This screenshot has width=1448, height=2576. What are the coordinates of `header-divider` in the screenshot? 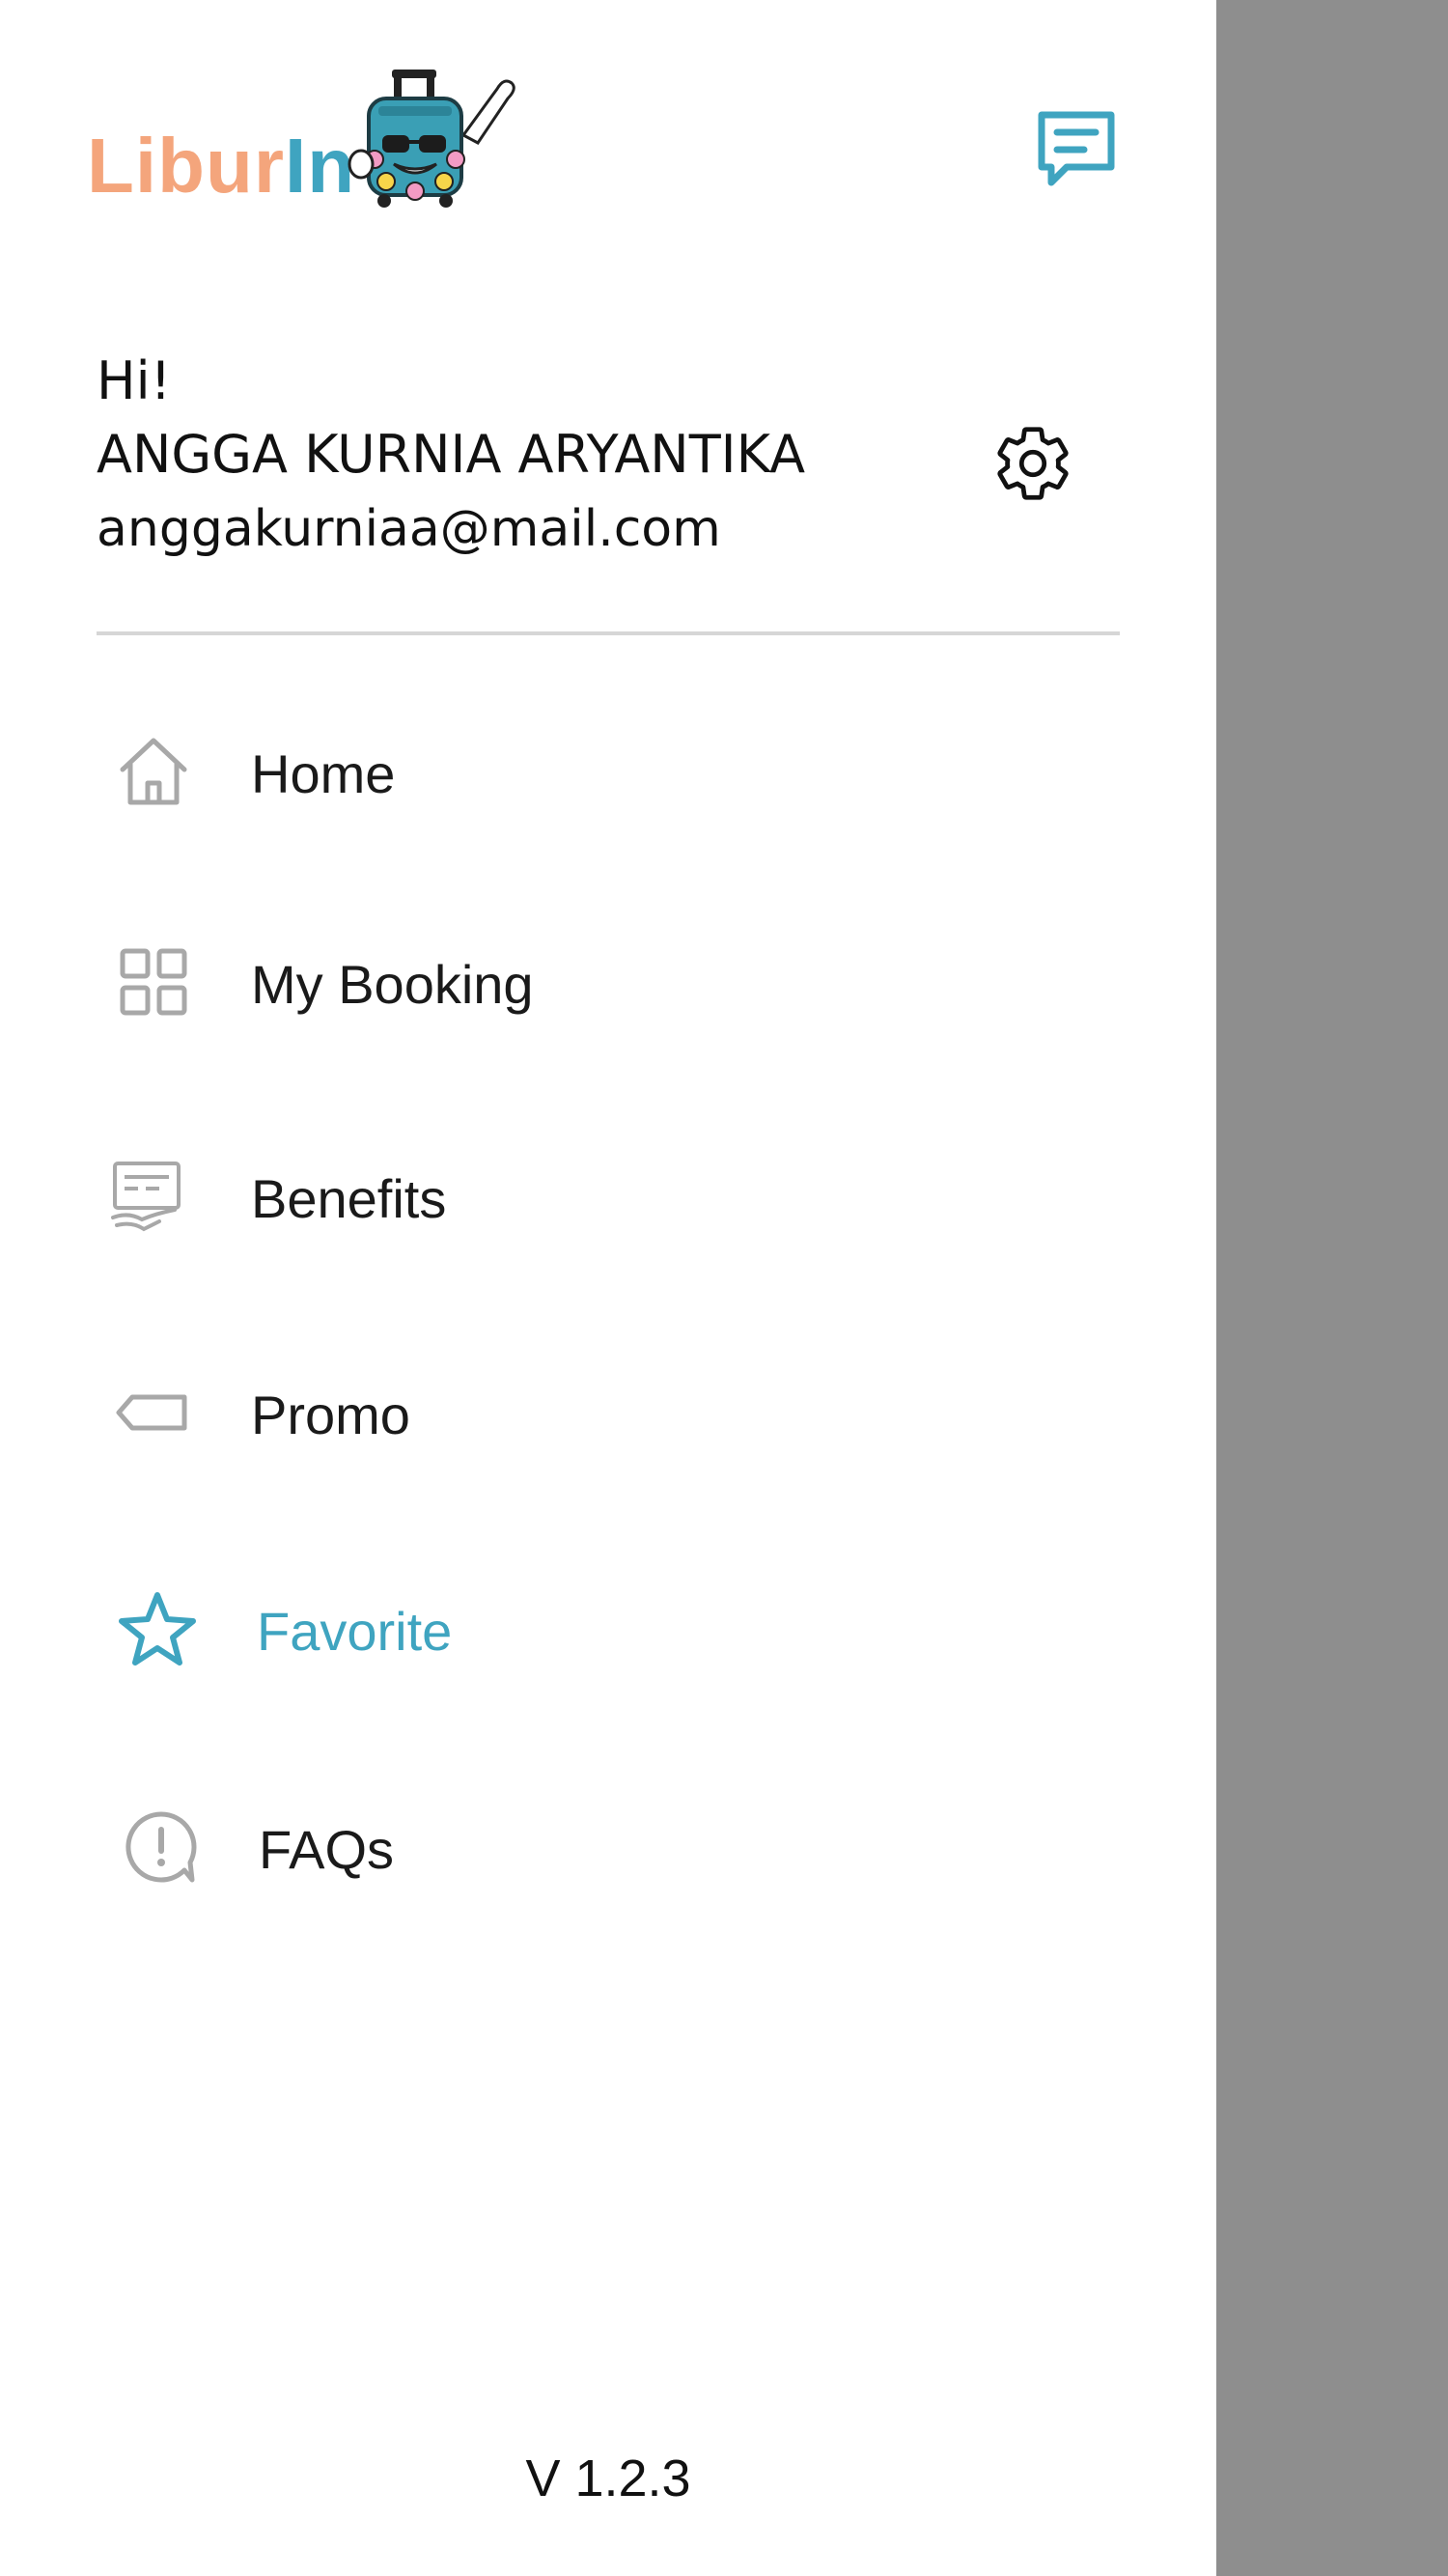 It's located at (608, 633).